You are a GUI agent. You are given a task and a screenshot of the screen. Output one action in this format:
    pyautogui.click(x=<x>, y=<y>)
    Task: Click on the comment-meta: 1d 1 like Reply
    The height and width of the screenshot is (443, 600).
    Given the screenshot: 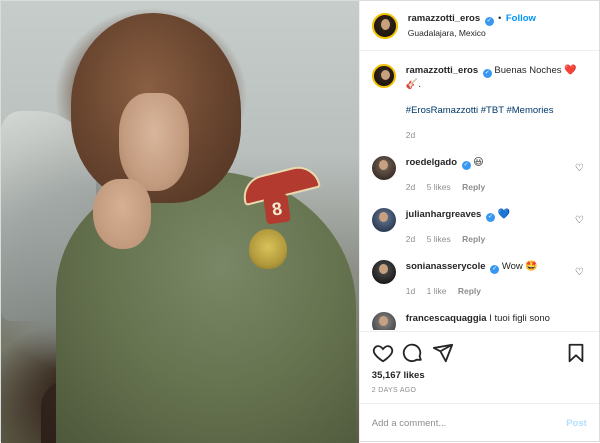 What is the action you would take?
    pyautogui.click(x=497, y=291)
    